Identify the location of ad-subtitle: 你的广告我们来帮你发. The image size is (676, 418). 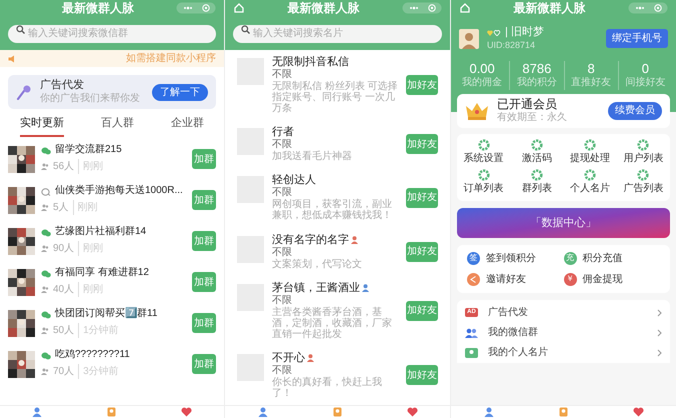
(90, 99).